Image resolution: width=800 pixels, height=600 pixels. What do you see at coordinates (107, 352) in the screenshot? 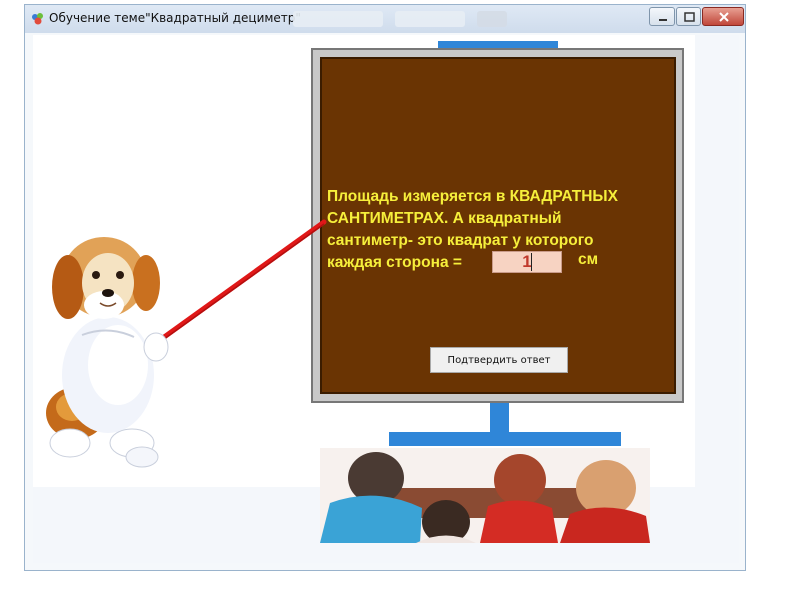
I see `dog-illustration` at bounding box center [107, 352].